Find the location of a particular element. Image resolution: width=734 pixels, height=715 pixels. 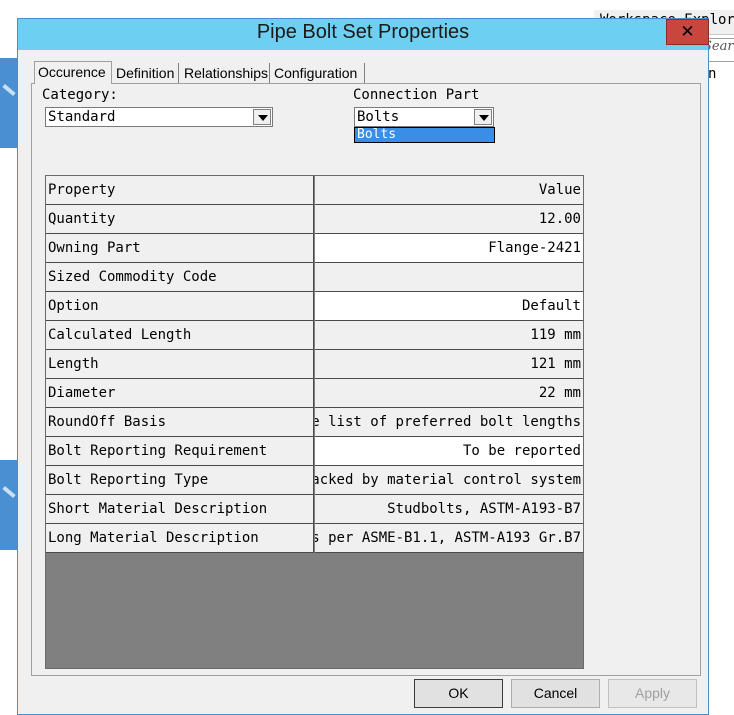

property-name: Bolt Reporting Requirement is located at coordinates (180, 451).